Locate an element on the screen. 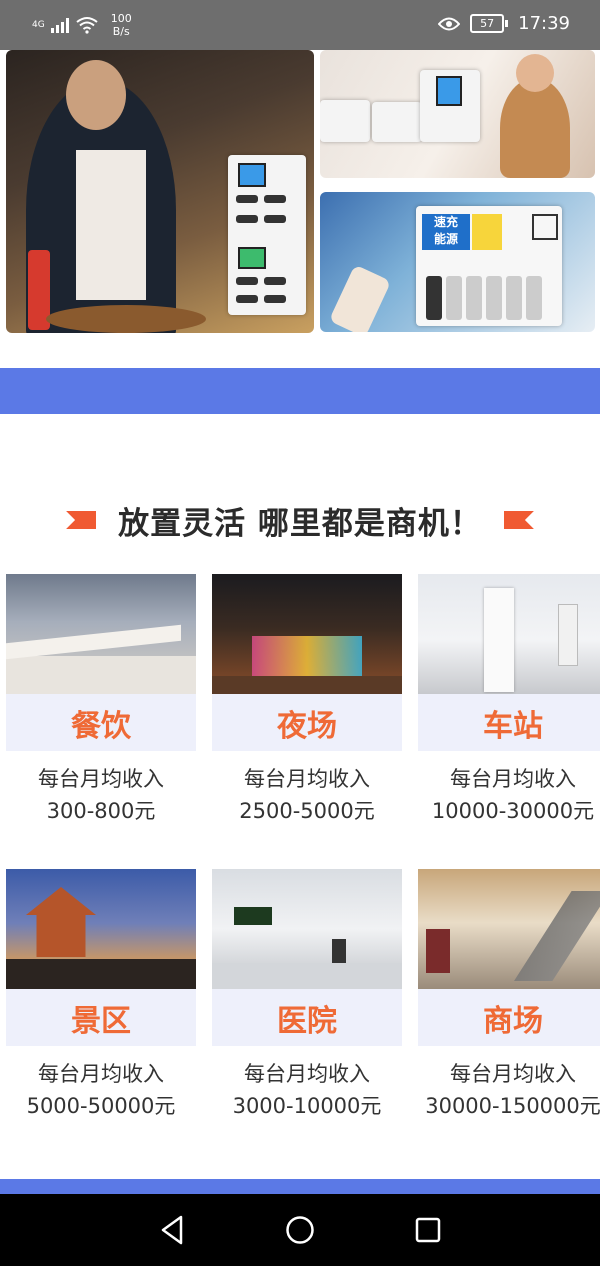 The height and width of the screenshot is (1266, 600). scenario-card-scenic: 景区 每台月均收入 5000-50000元 is located at coordinates (101, 995).